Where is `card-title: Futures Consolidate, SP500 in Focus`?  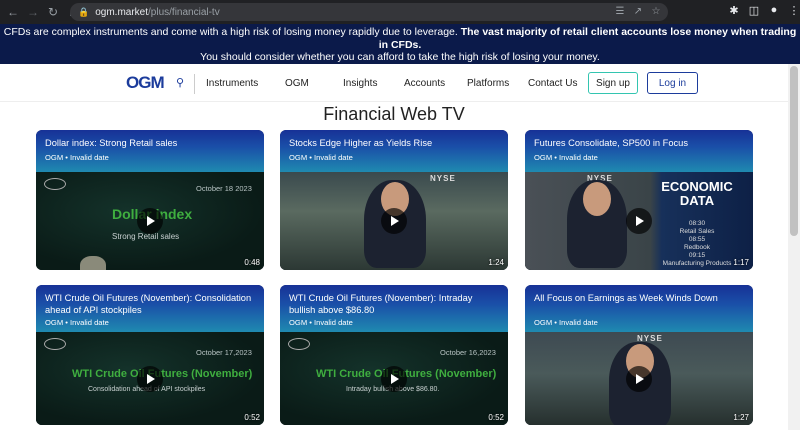 card-title: Futures Consolidate, SP500 in Focus is located at coordinates (639, 144).